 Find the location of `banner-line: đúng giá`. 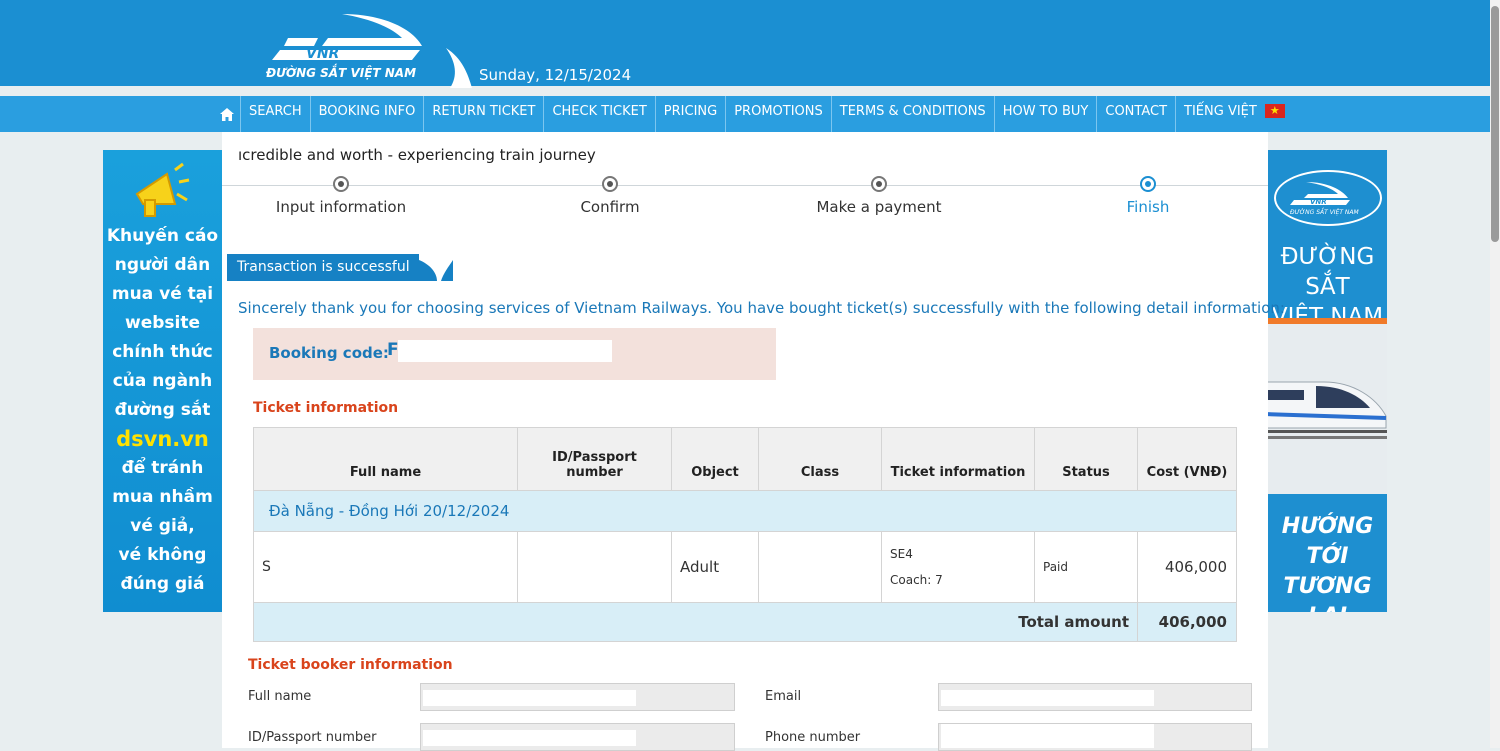

banner-line: đúng giá is located at coordinates (162, 584).